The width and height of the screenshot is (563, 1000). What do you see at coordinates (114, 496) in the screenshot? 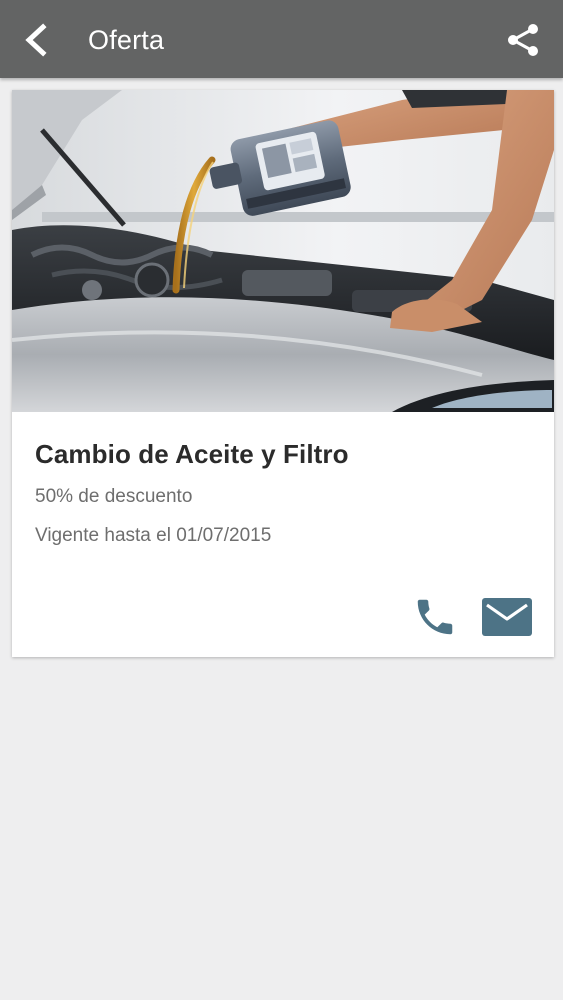
I see `offer-discount: 50% de descuento` at bounding box center [114, 496].